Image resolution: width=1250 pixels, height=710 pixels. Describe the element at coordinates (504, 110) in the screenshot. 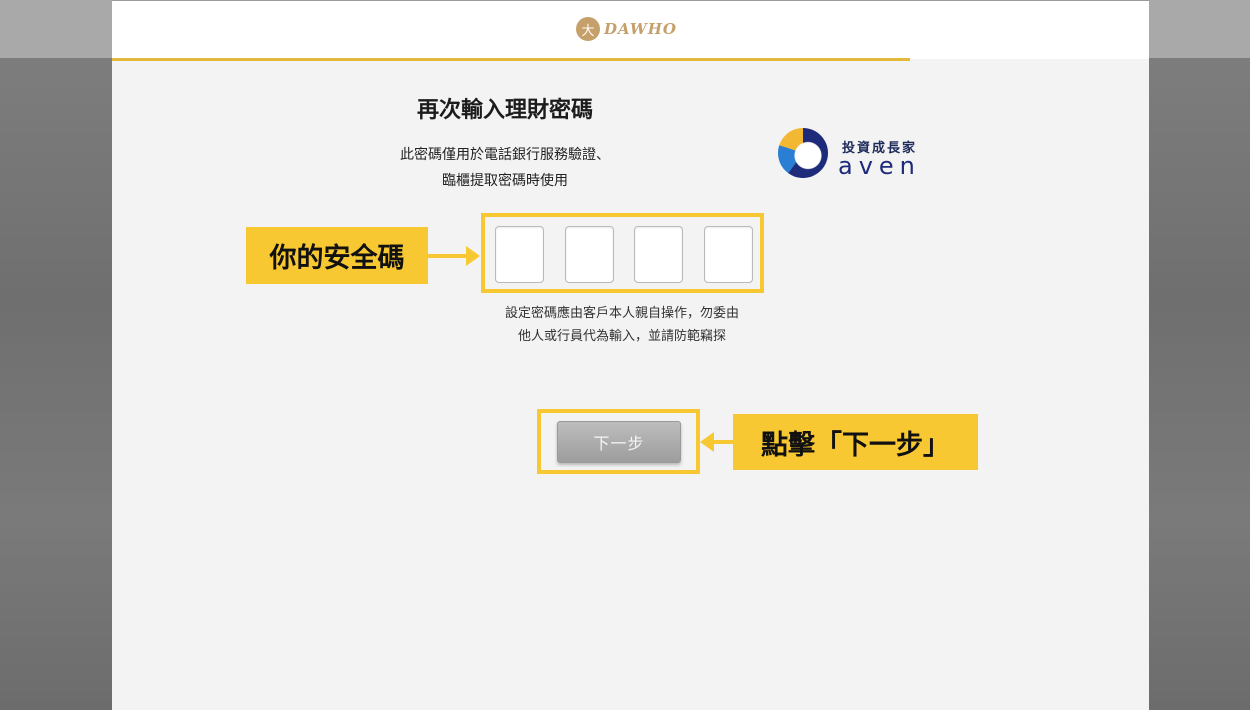

I see `page-title: 再次輸入理財密碼` at that location.